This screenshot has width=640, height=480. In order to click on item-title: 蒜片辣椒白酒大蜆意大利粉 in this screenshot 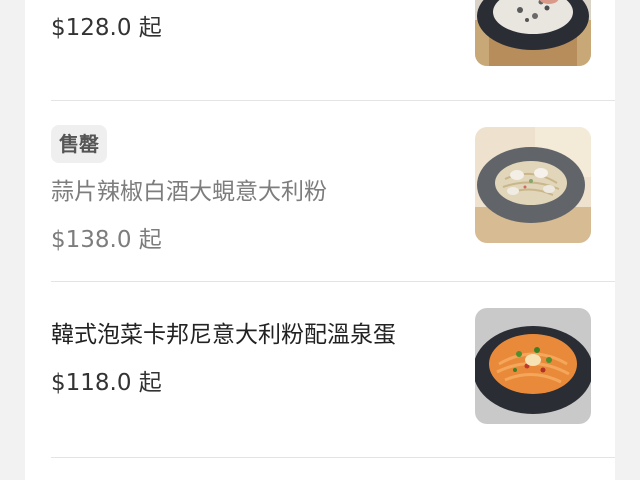, I will do `click(189, 192)`.